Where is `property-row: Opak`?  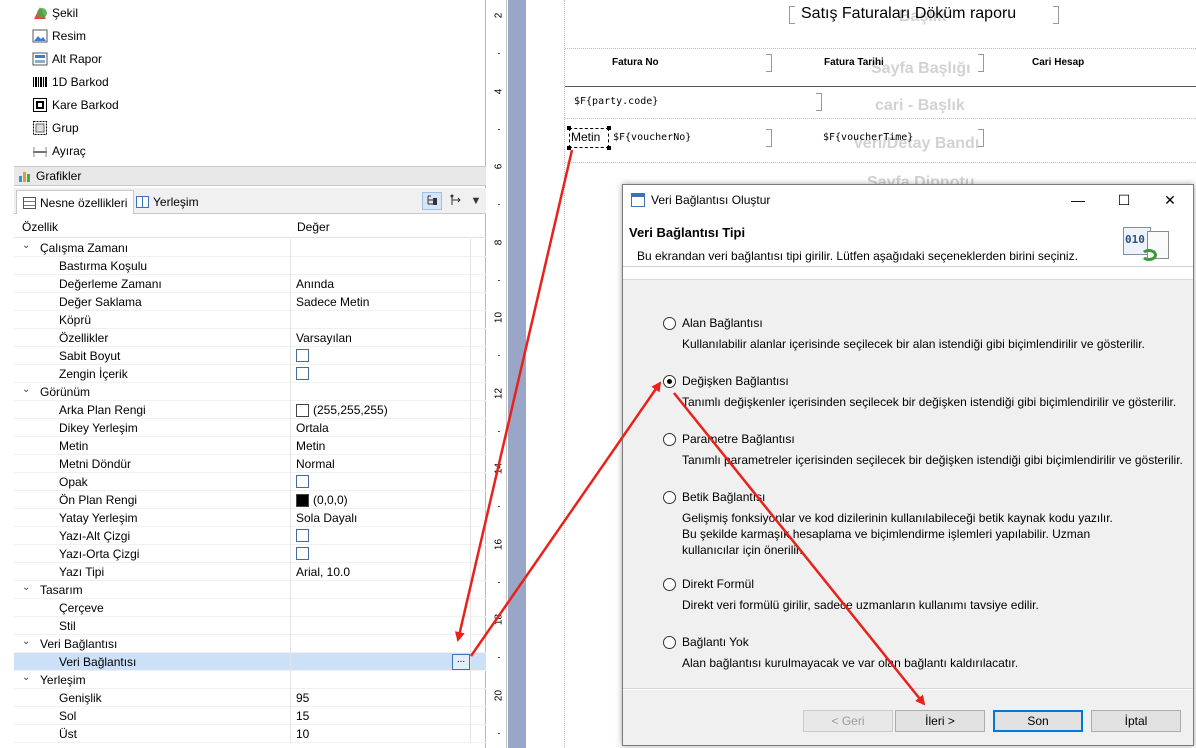 property-row: Opak is located at coordinates (250, 482).